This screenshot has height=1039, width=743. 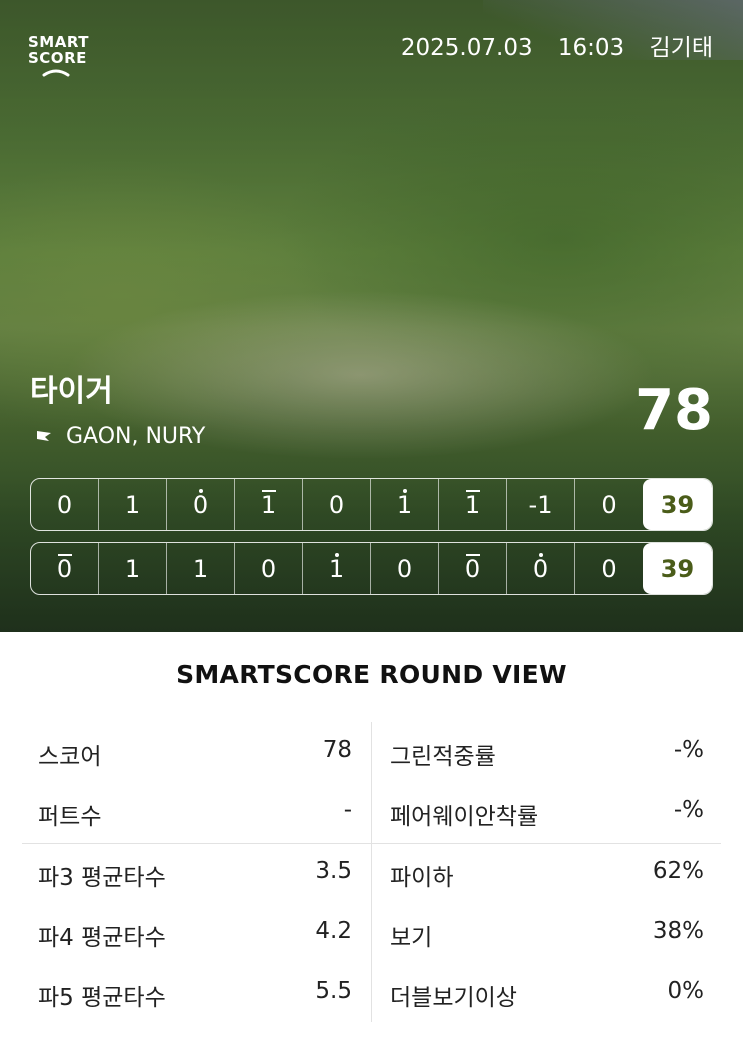 What do you see at coordinates (371, 674) in the screenshot?
I see `summary-title: SMARTSCORE ROUND VIEW` at bounding box center [371, 674].